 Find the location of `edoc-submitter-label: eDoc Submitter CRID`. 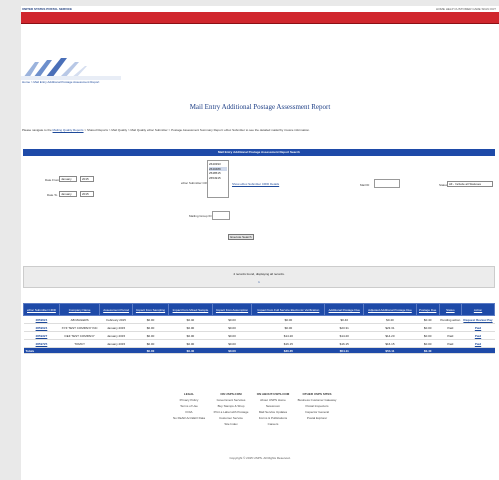

edoc-submitter-label: eDoc Submitter CRID is located at coordinates (195, 183).